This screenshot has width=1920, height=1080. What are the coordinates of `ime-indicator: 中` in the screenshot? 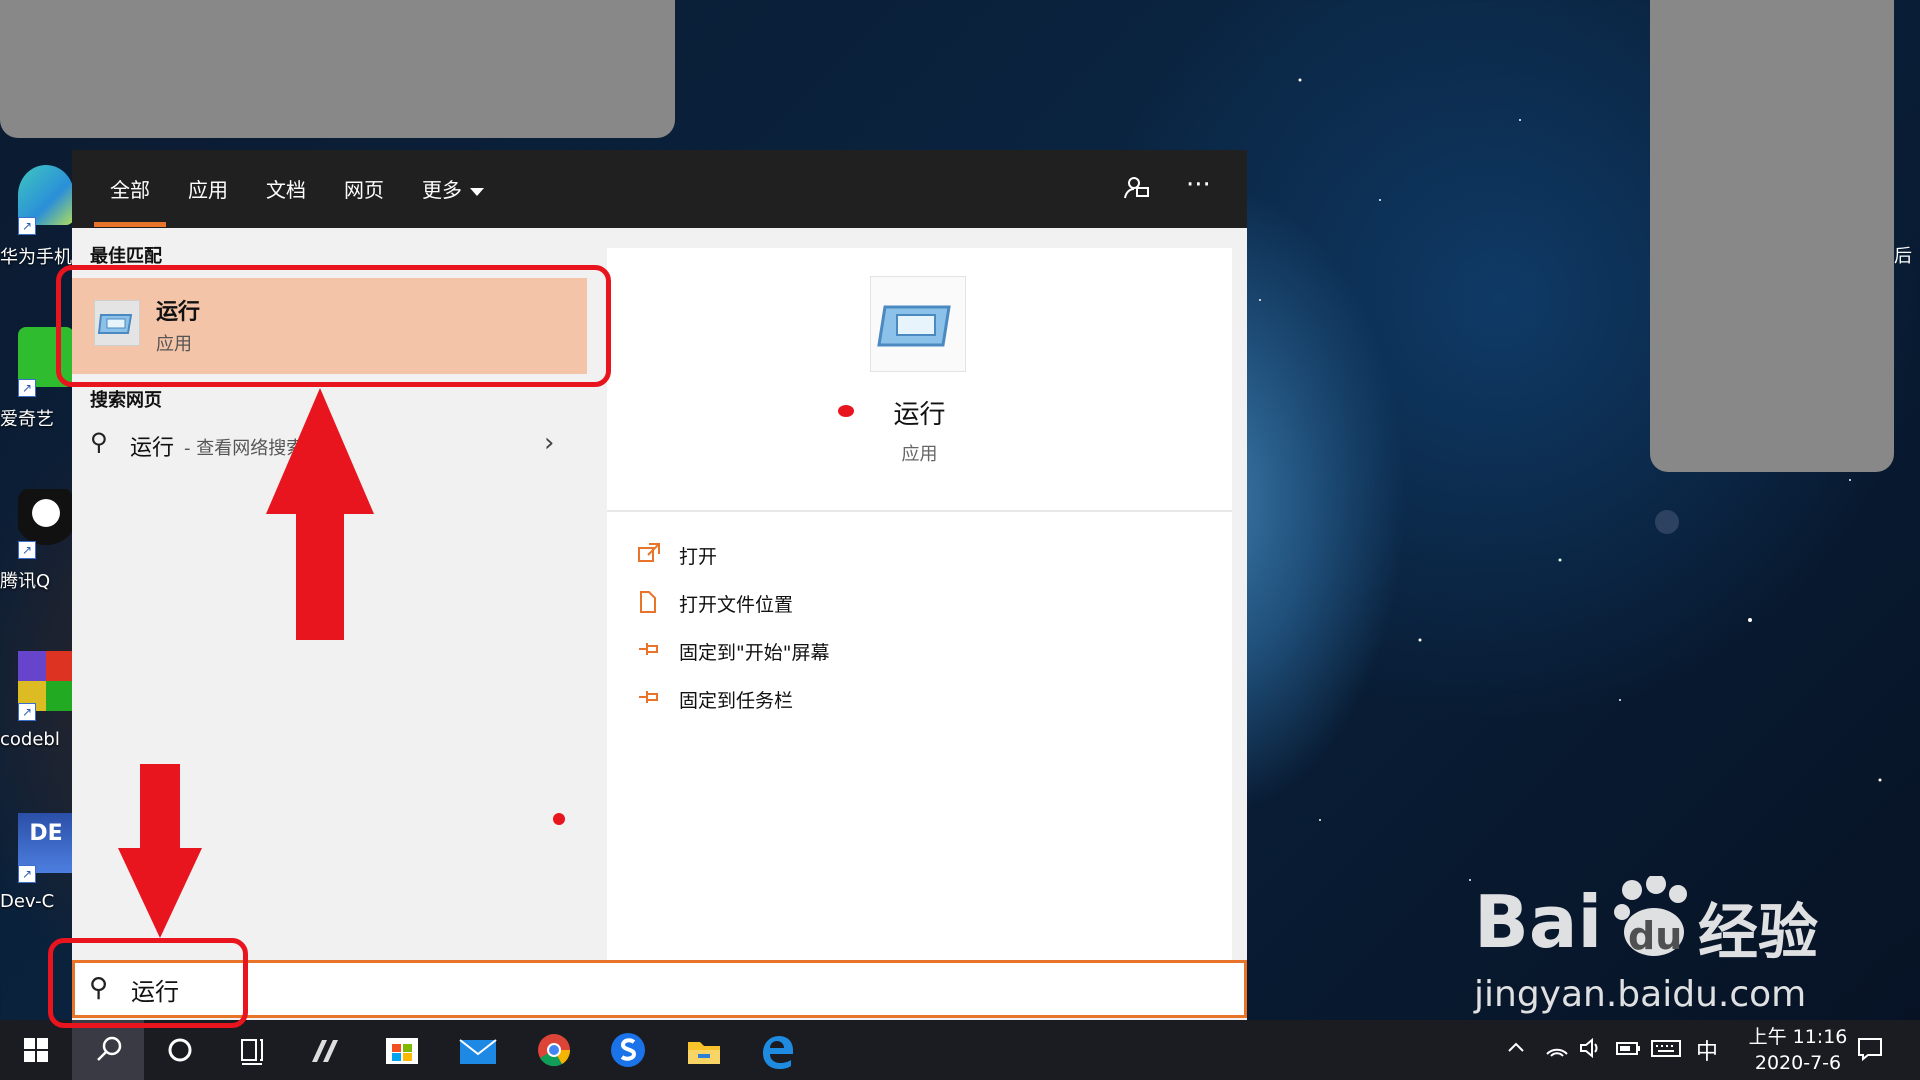 It's located at (1707, 1057).